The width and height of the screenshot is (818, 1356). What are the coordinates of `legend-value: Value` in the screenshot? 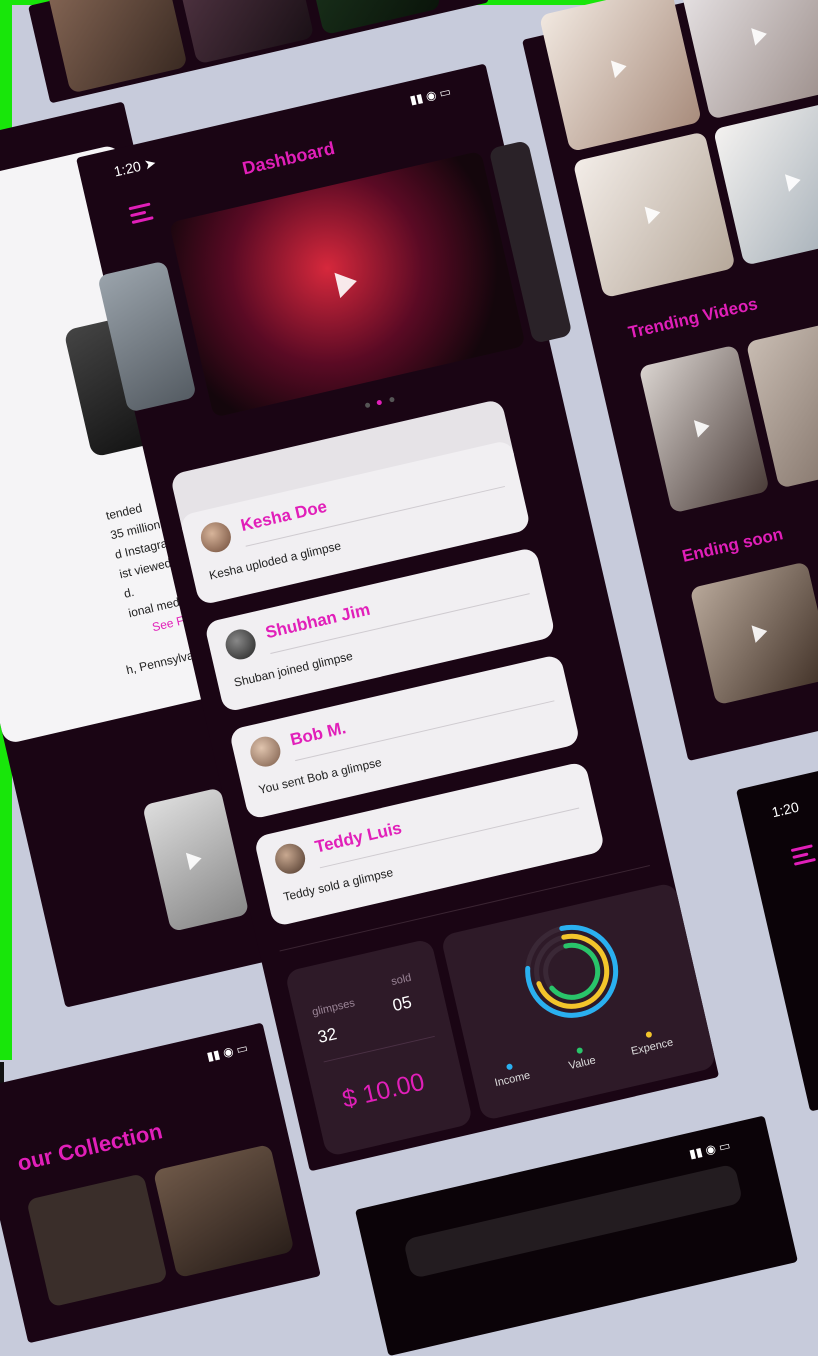 It's located at (581, 1058).